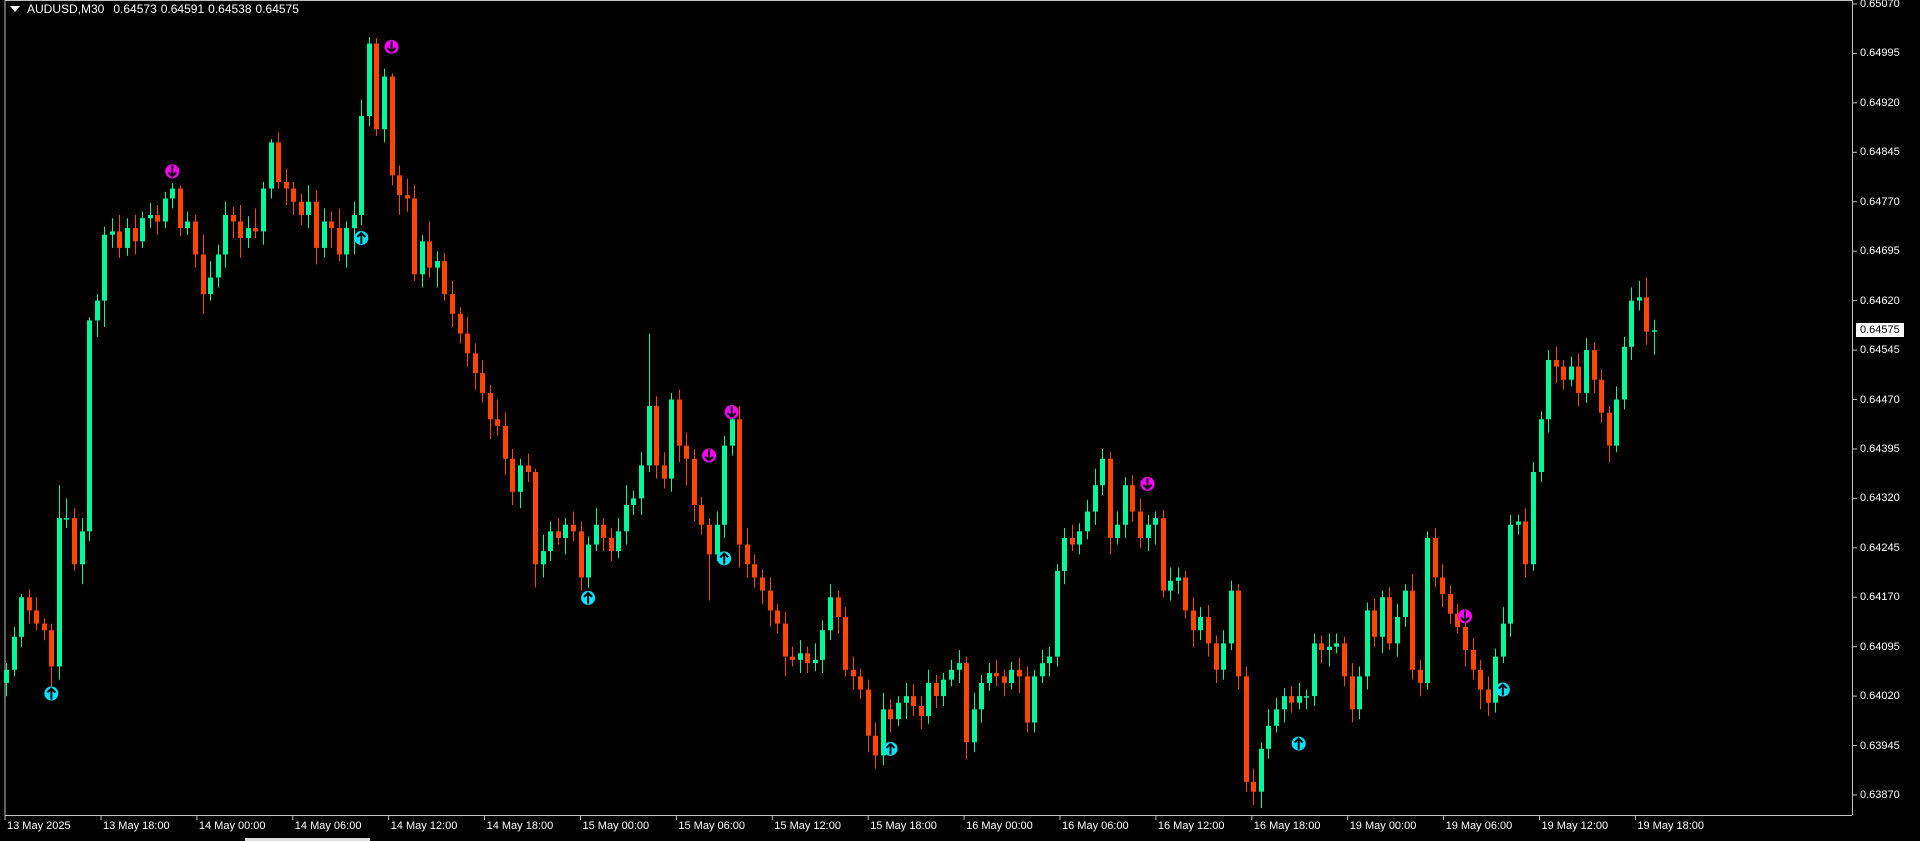 The width and height of the screenshot is (1920, 841). Describe the element at coordinates (1880, 350) in the screenshot. I see `price-label: 0.64545` at that location.